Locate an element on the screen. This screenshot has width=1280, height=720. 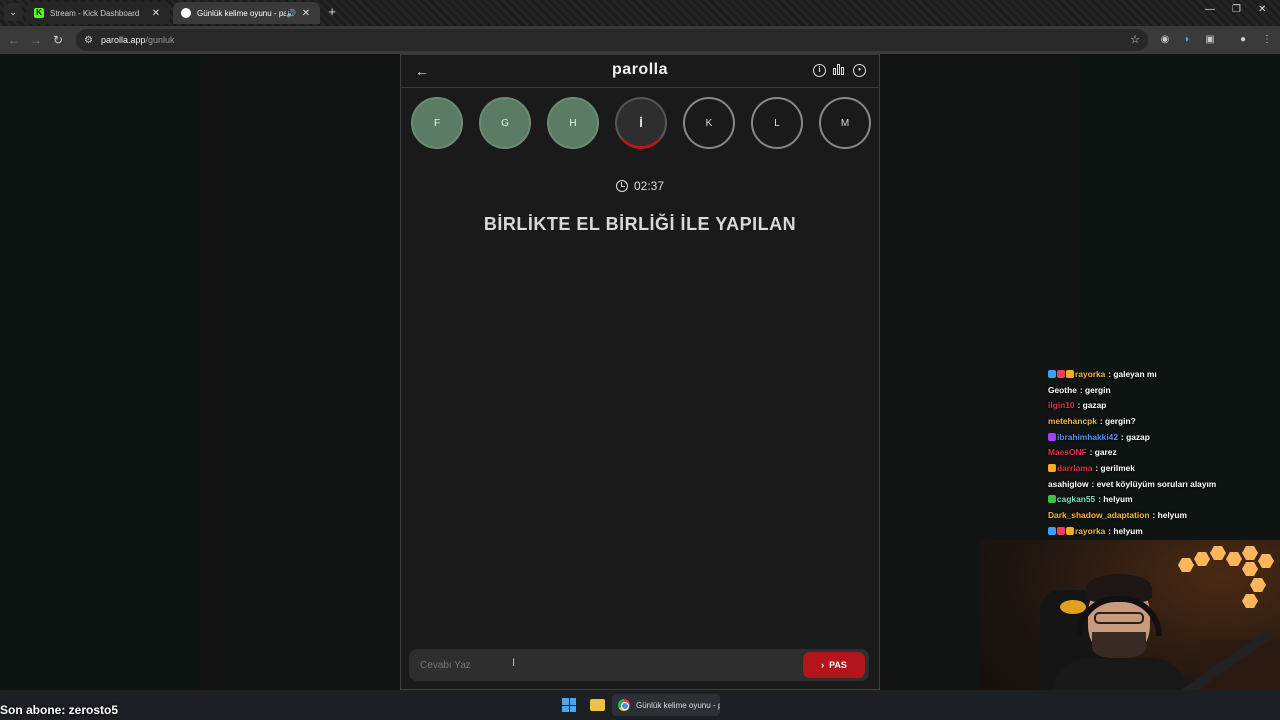
parolla-icon is located at coordinates (186, 13).